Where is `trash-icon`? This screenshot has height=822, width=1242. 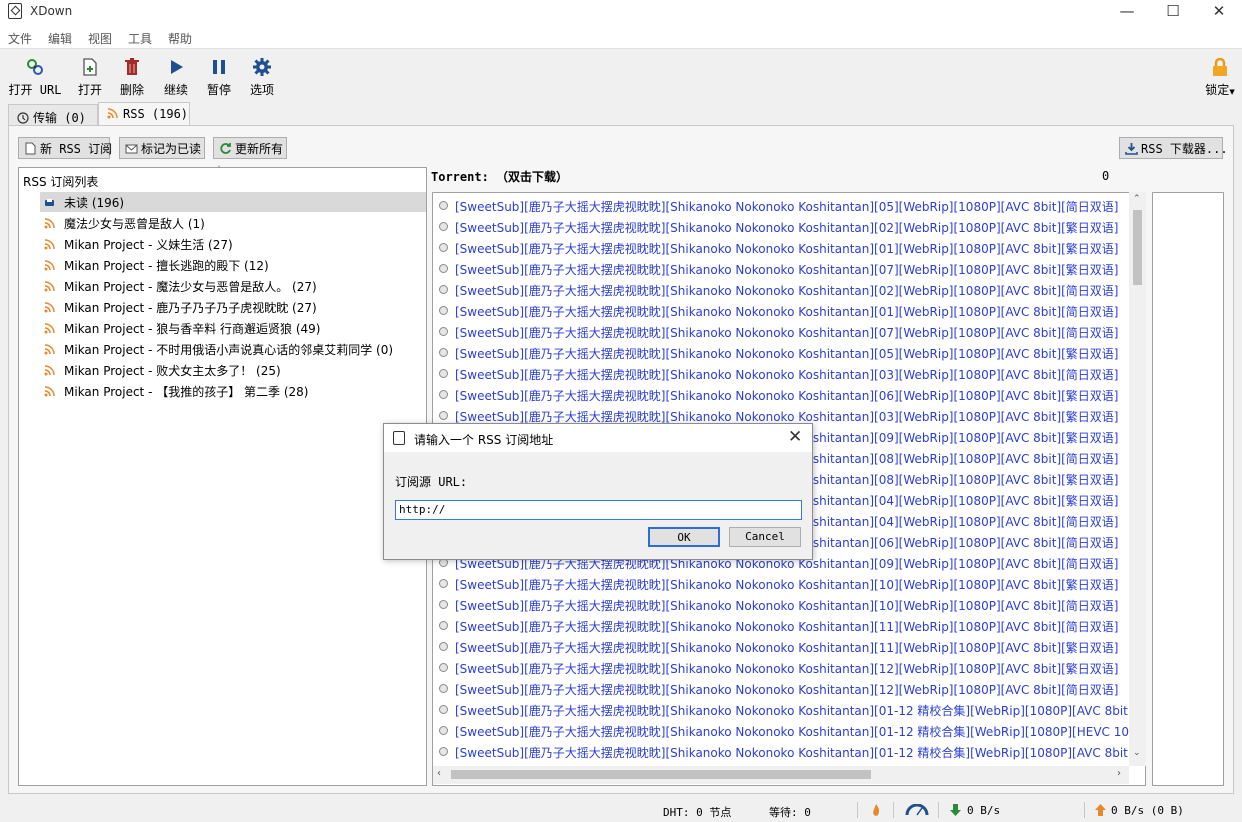 trash-icon is located at coordinates (132, 66).